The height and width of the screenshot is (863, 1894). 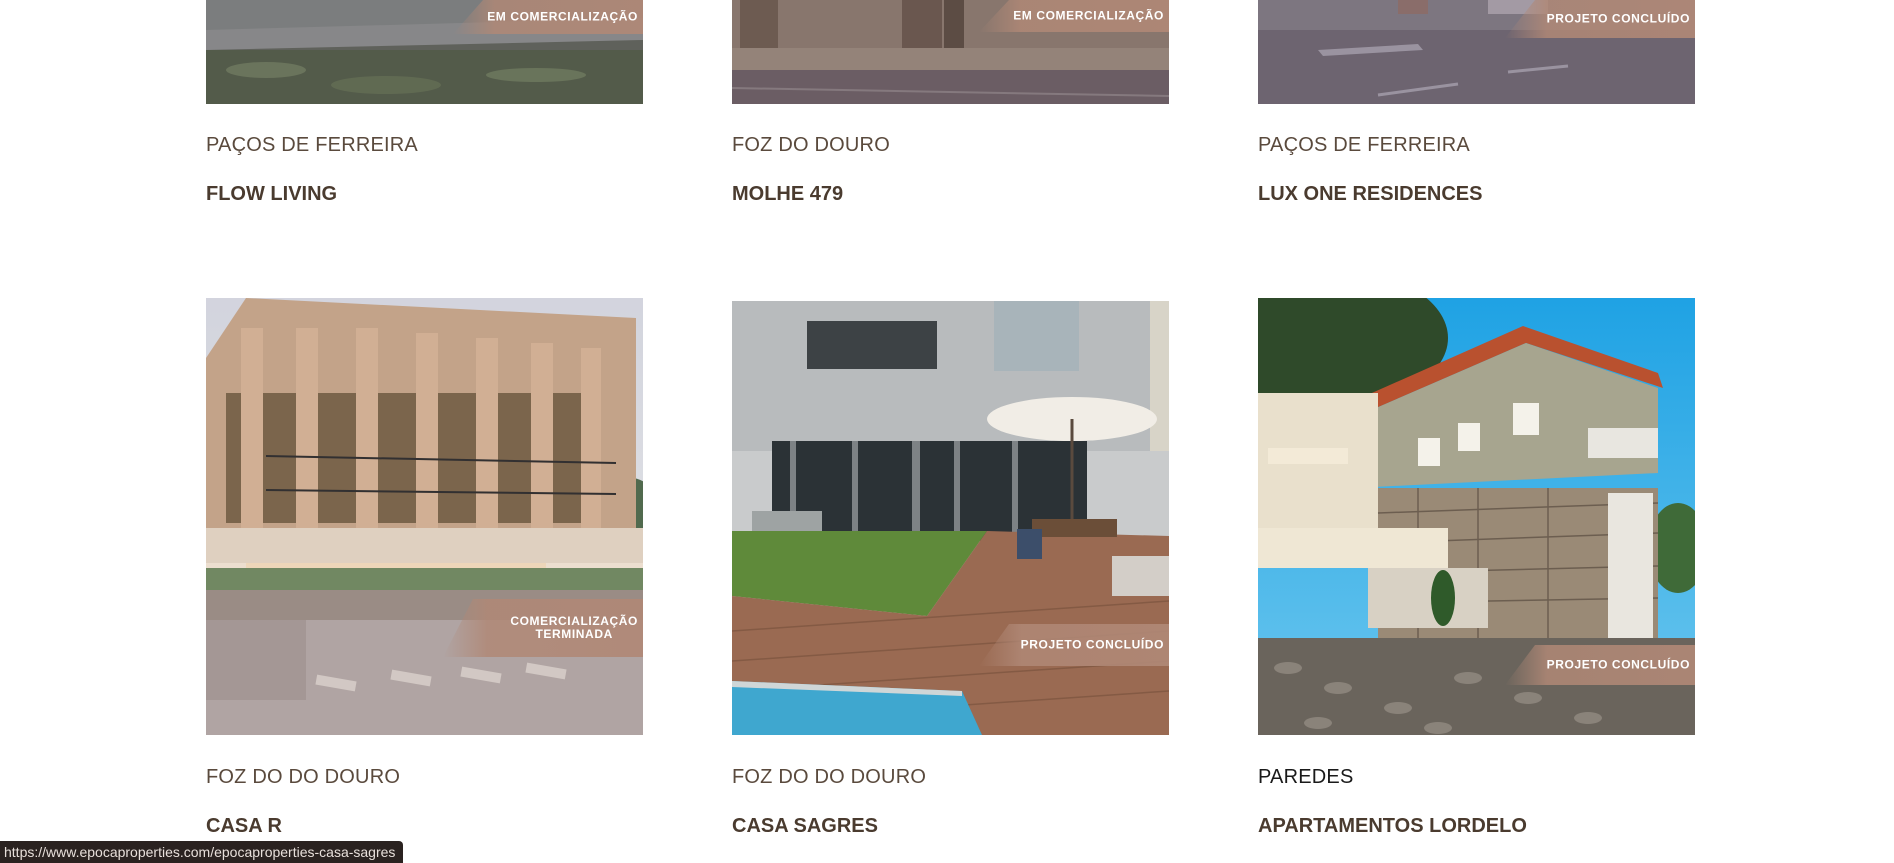 I want to click on project-location: FOZ DO DOURO, so click(x=811, y=145).